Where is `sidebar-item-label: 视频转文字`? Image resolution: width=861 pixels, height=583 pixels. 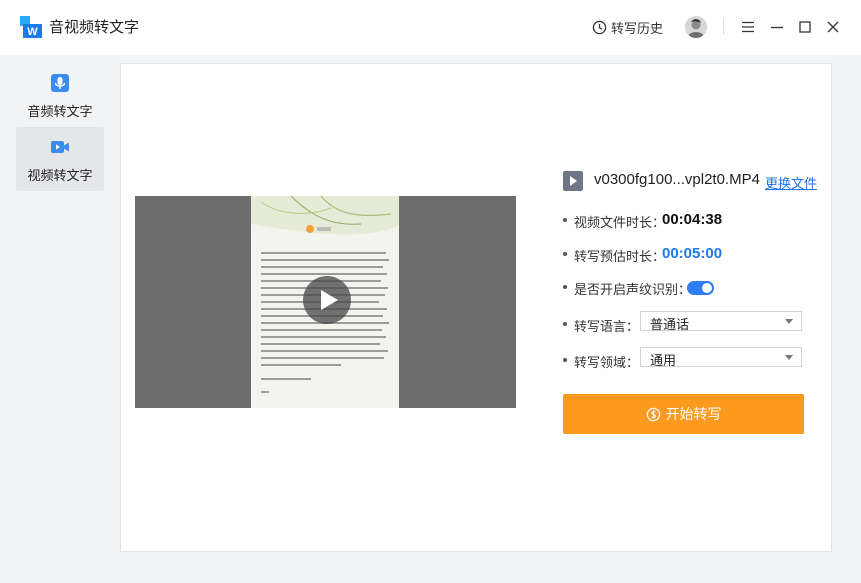 sidebar-item-label: 视频转文字 is located at coordinates (60, 175).